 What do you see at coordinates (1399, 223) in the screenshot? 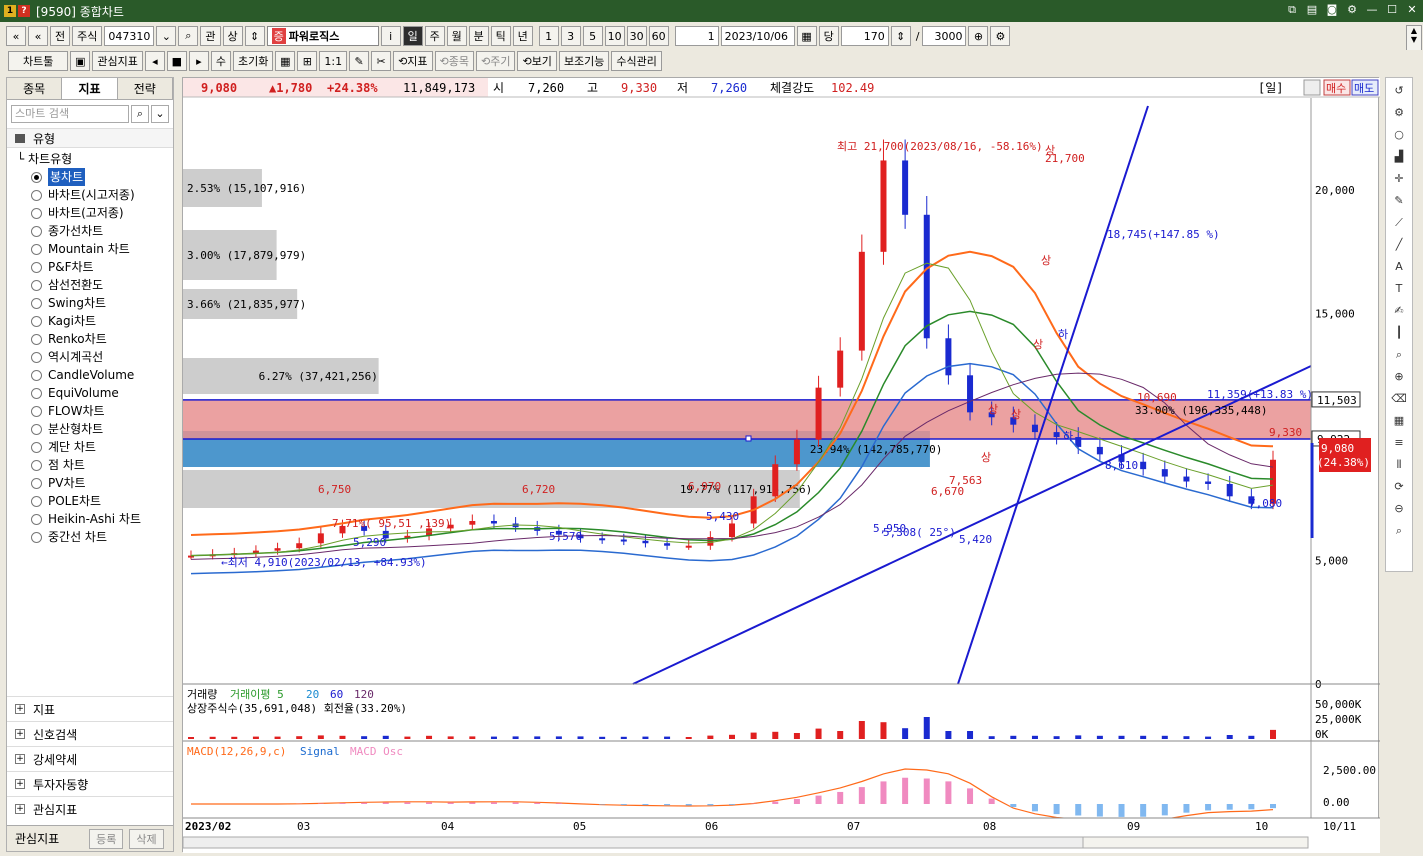
I see `ruler-icon: ⟋` at bounding box center [1399, 223].